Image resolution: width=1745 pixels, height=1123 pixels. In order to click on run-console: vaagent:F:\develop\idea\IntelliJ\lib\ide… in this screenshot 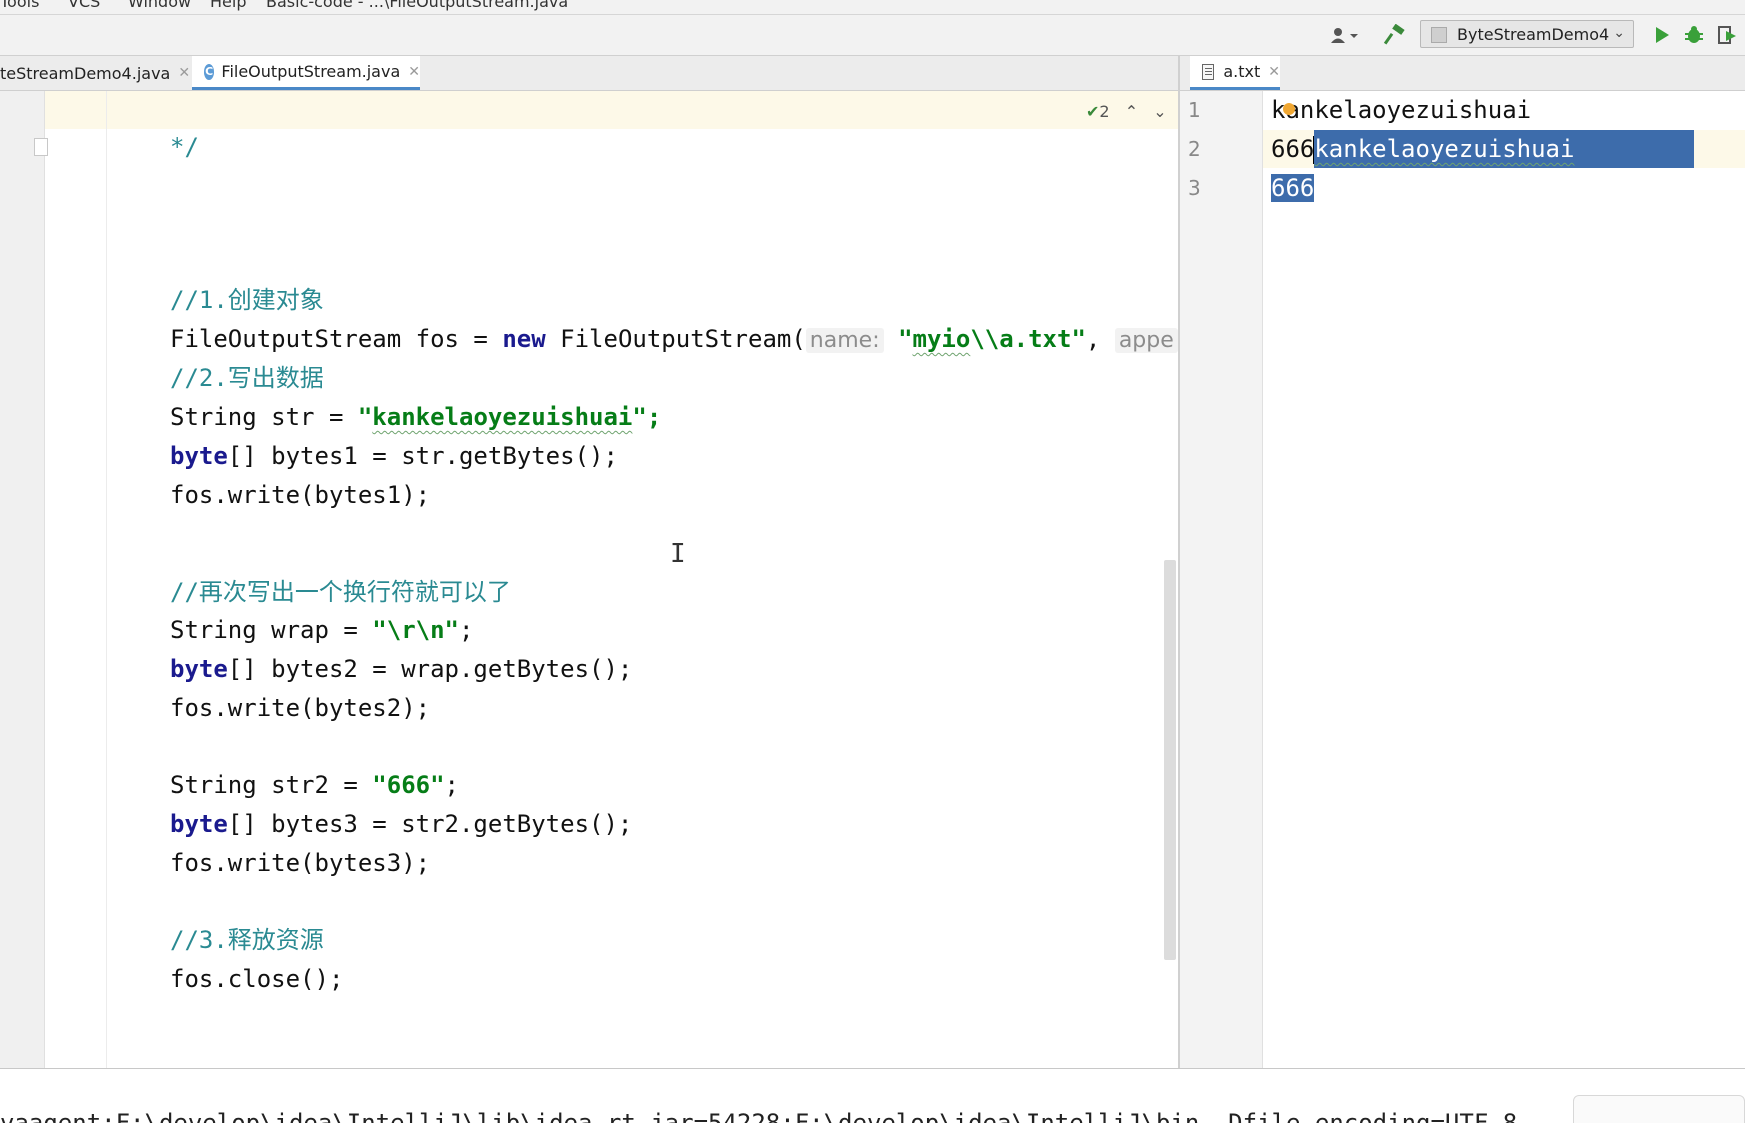, I will do `click(872, 1096)`.